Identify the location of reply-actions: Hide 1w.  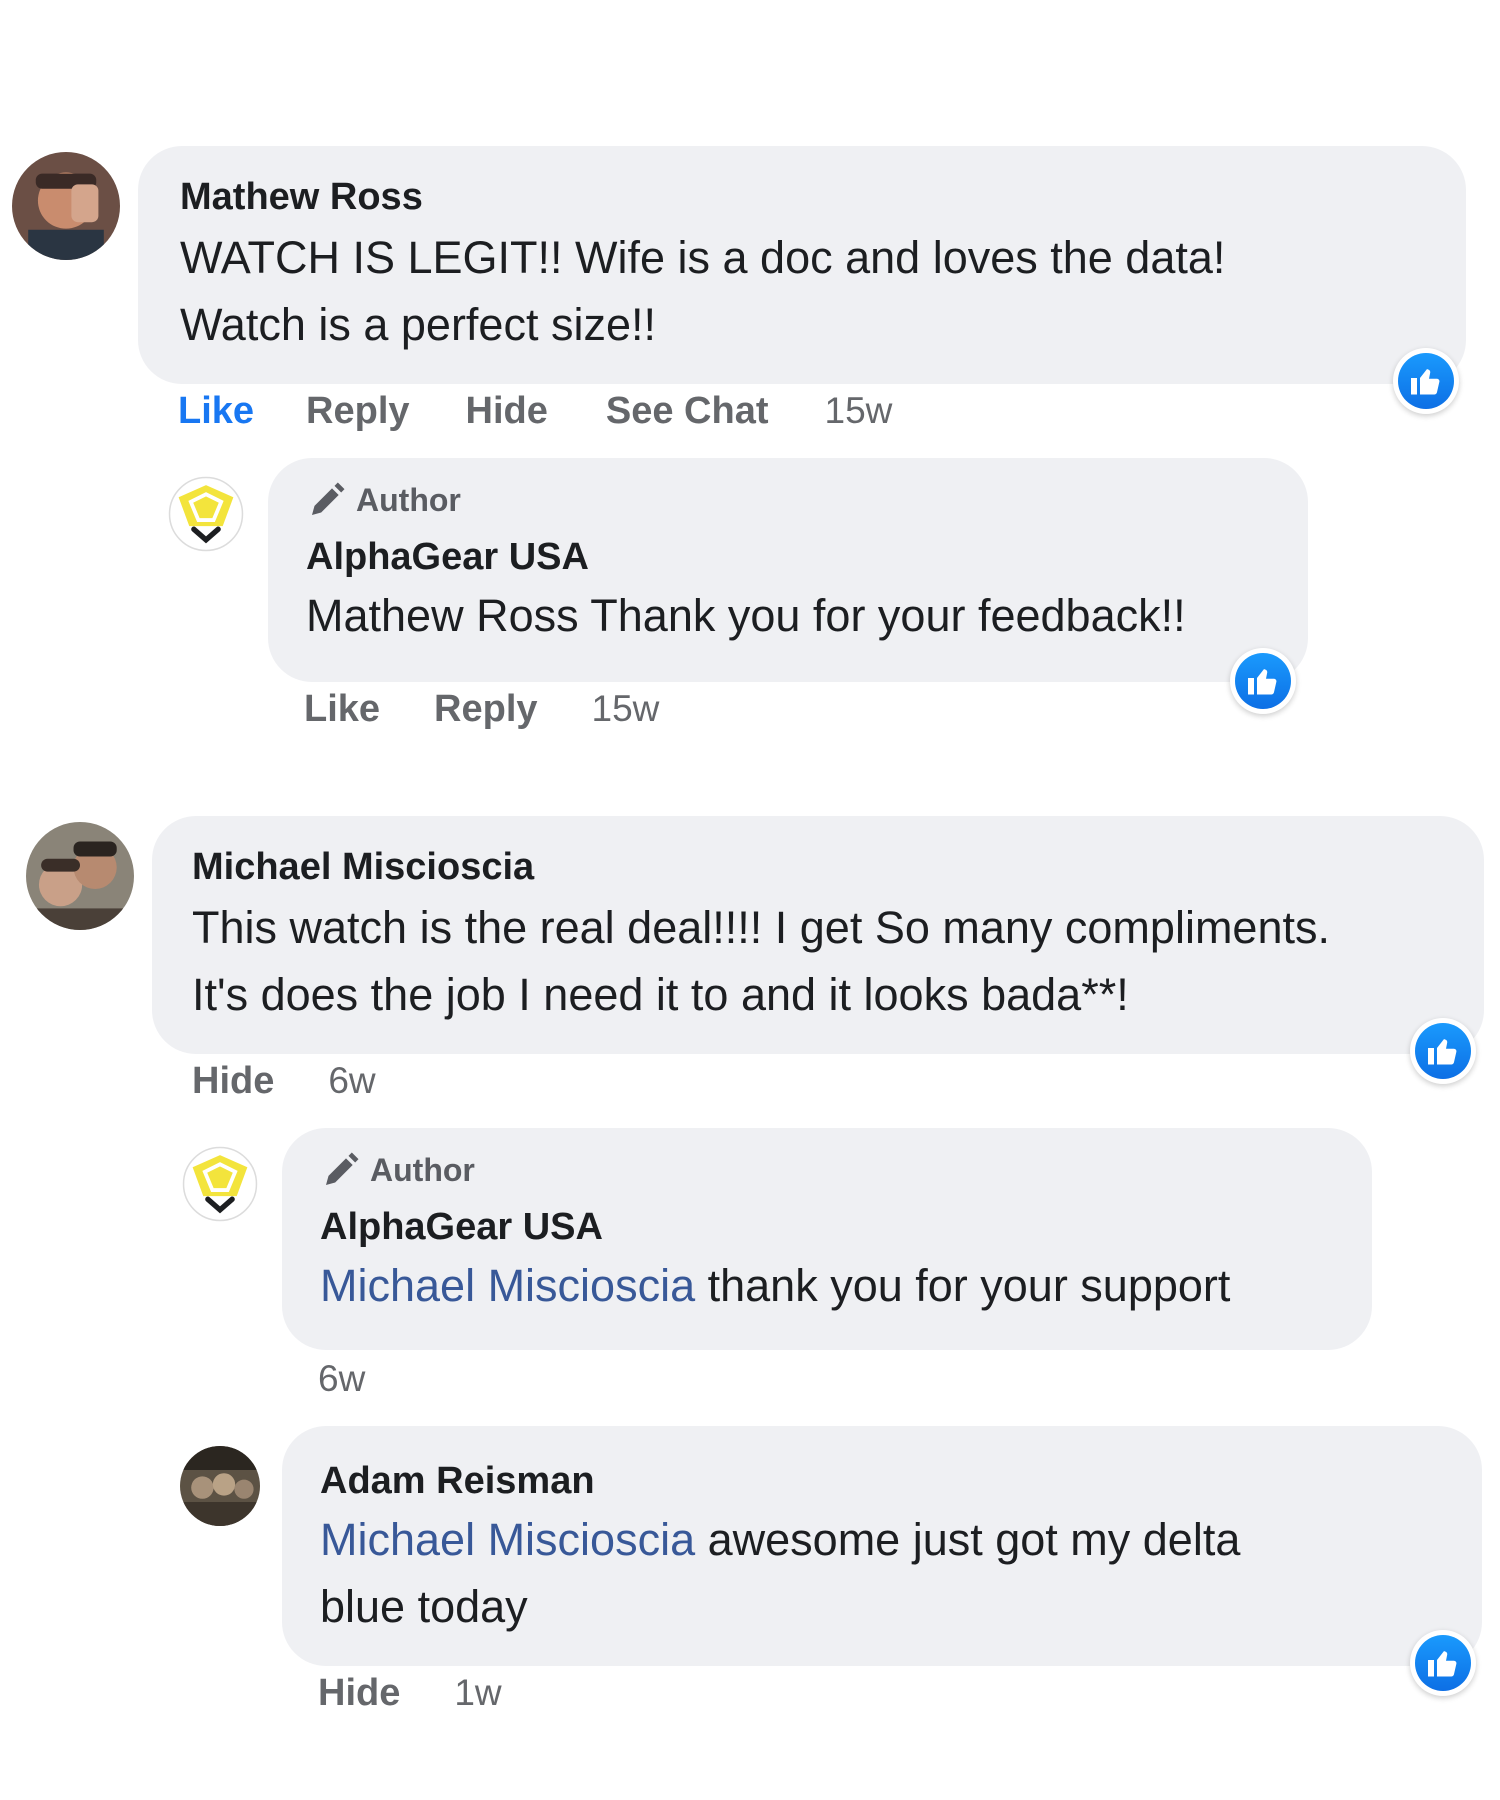
(410, 1693).